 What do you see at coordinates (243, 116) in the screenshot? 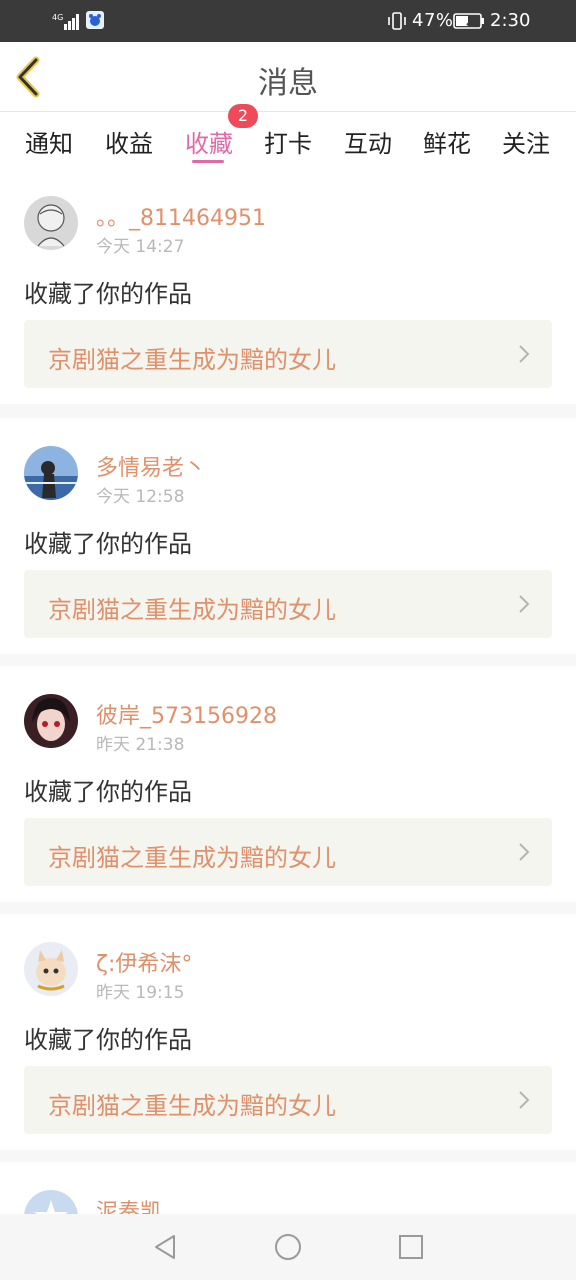
I see `favorites-count-badge: 2` at bounding box center [243, 116].